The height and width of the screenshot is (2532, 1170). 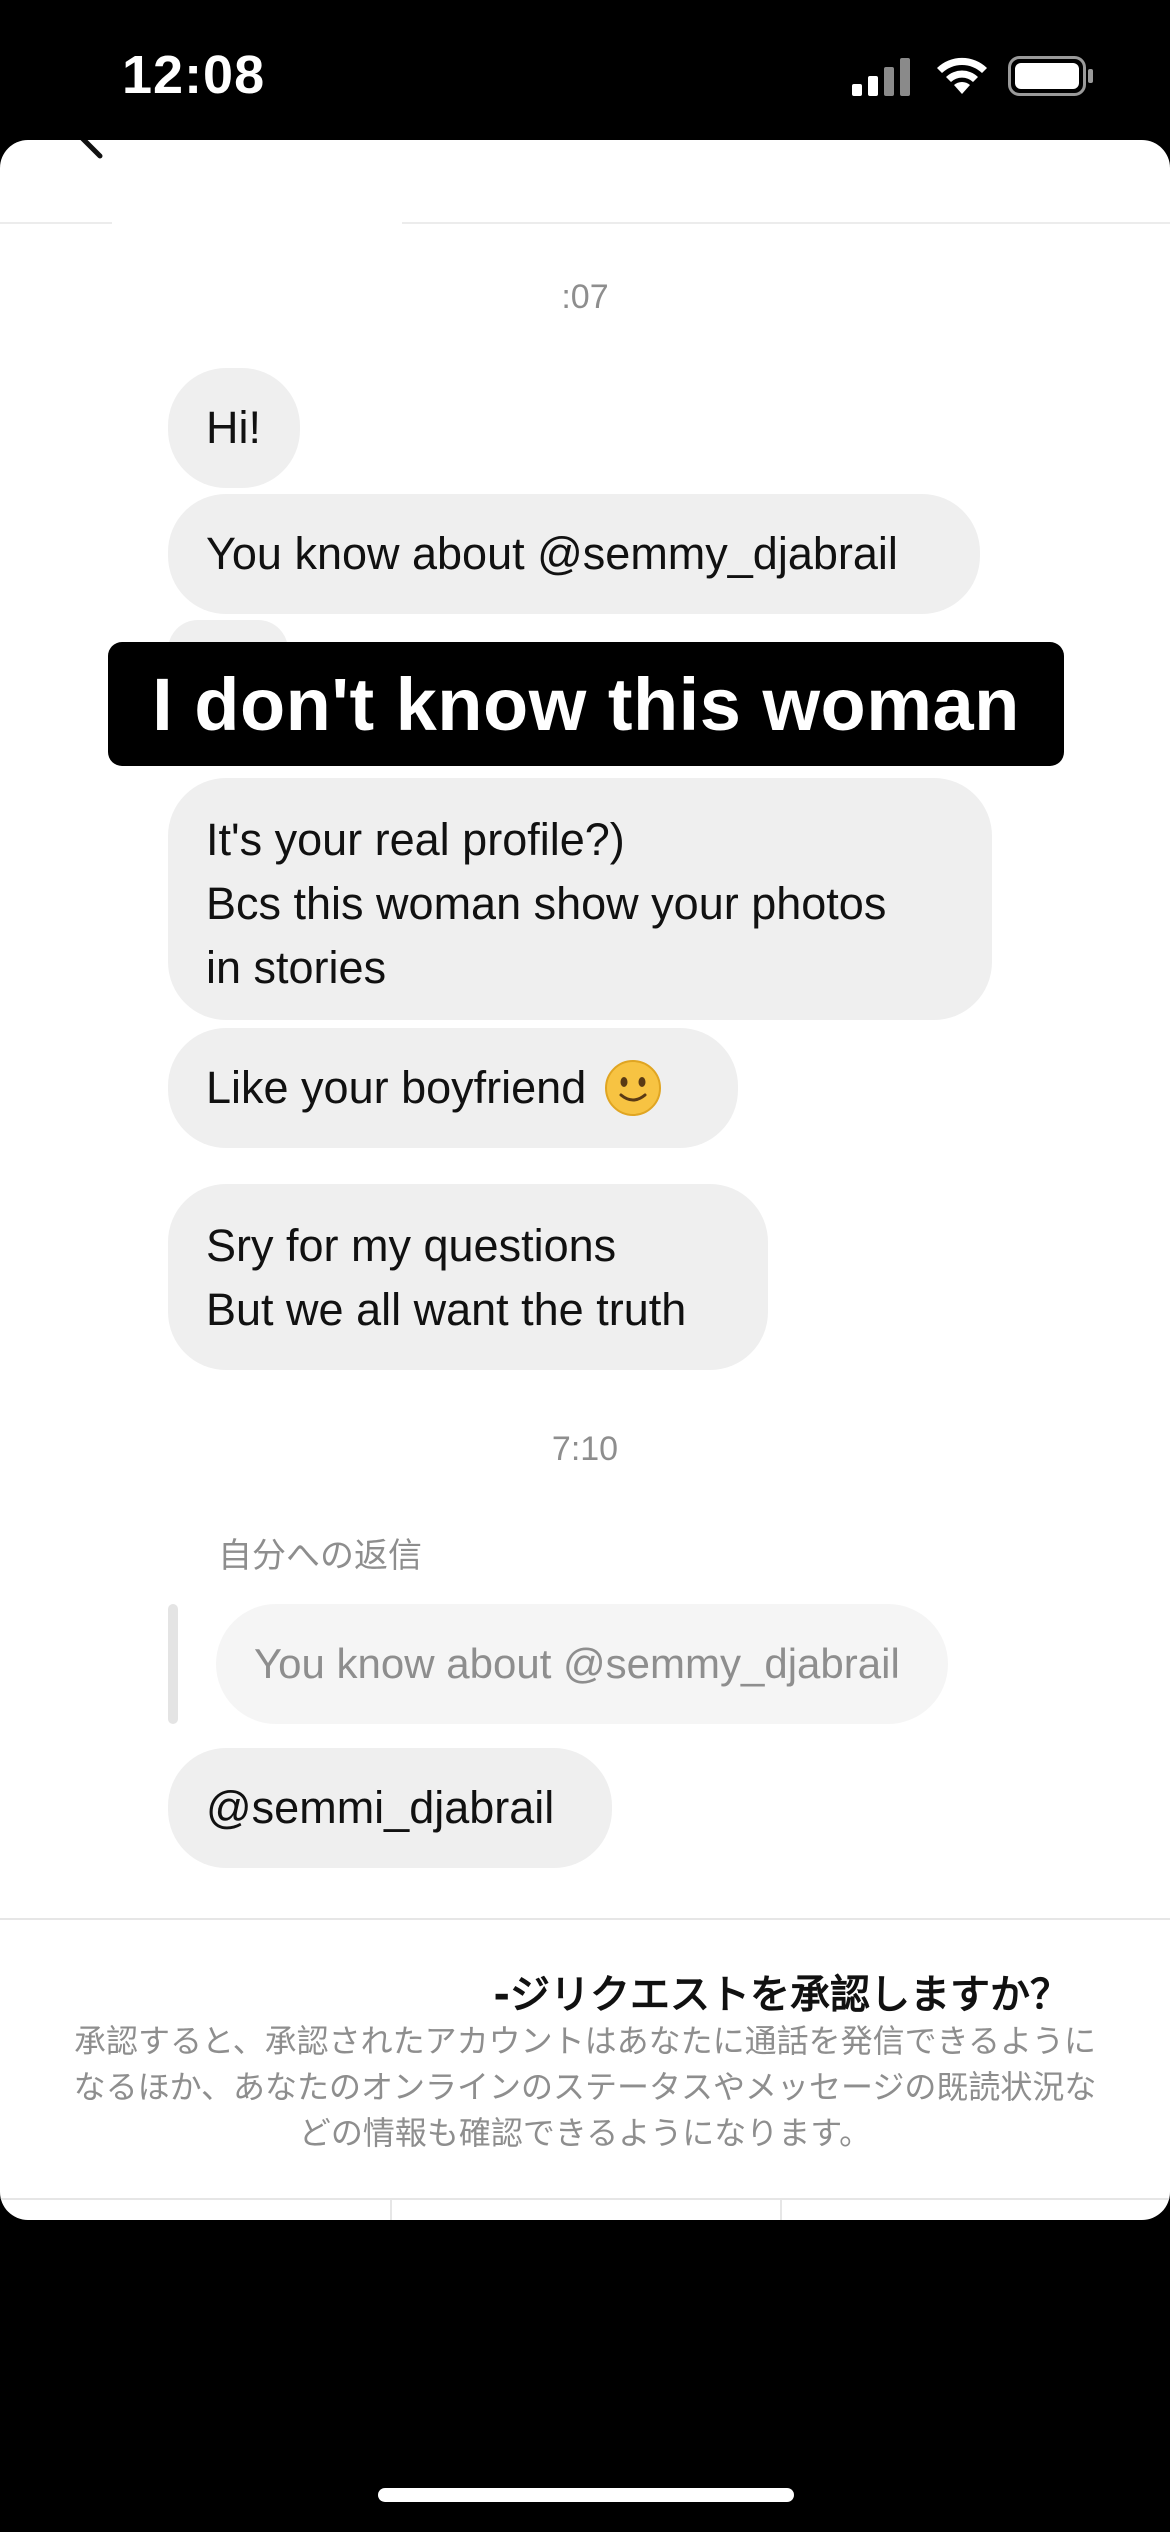 I want to click on message-text: Hi!, so click(x=233, y=427).